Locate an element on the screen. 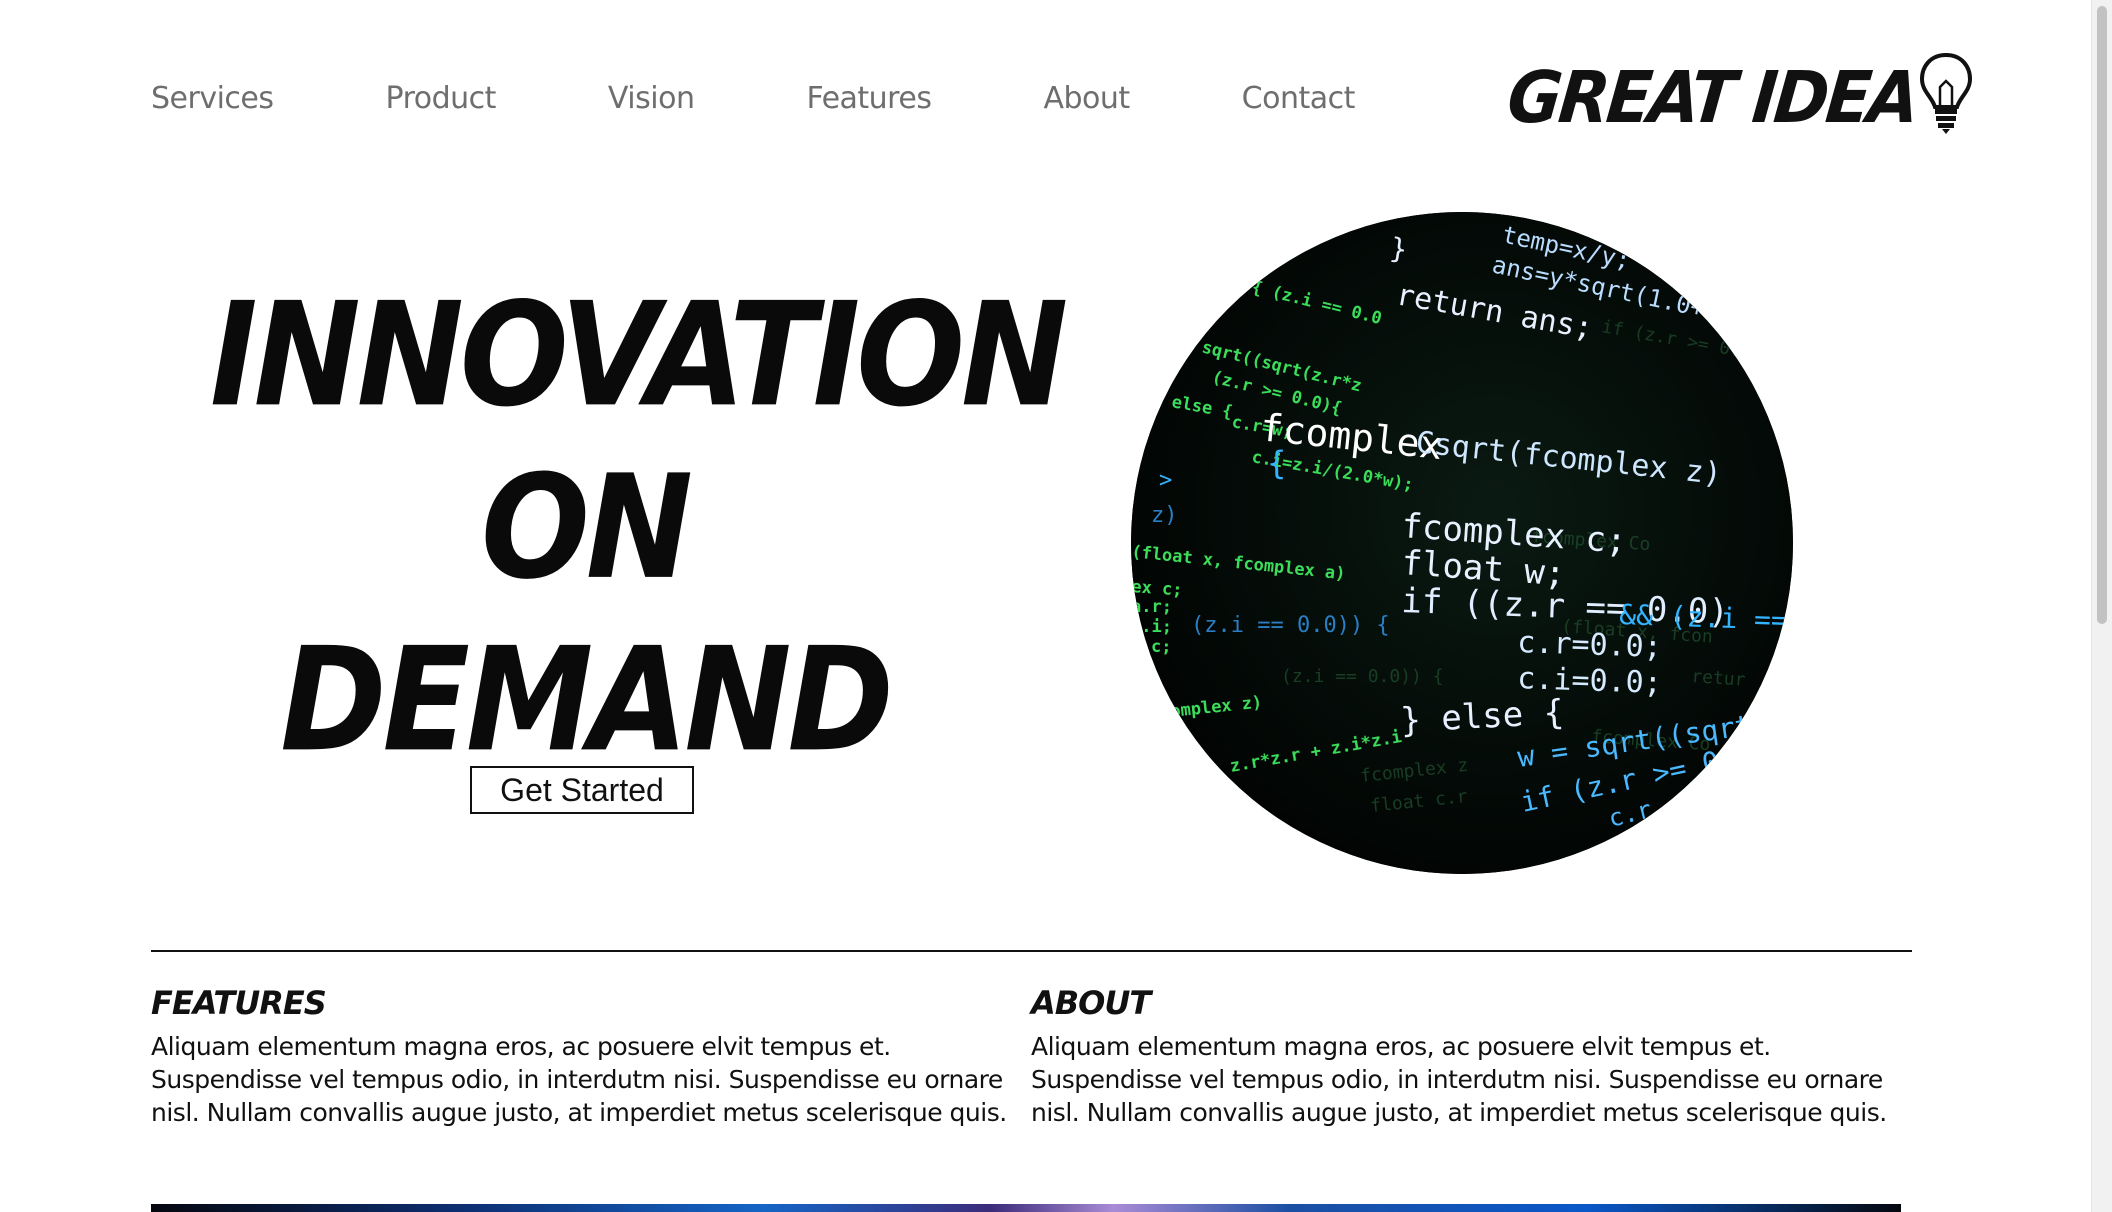 Image resolution: width=2112 pixels, height=1212 pixels. page-scrollbar is located at coordinates (2101, 606).